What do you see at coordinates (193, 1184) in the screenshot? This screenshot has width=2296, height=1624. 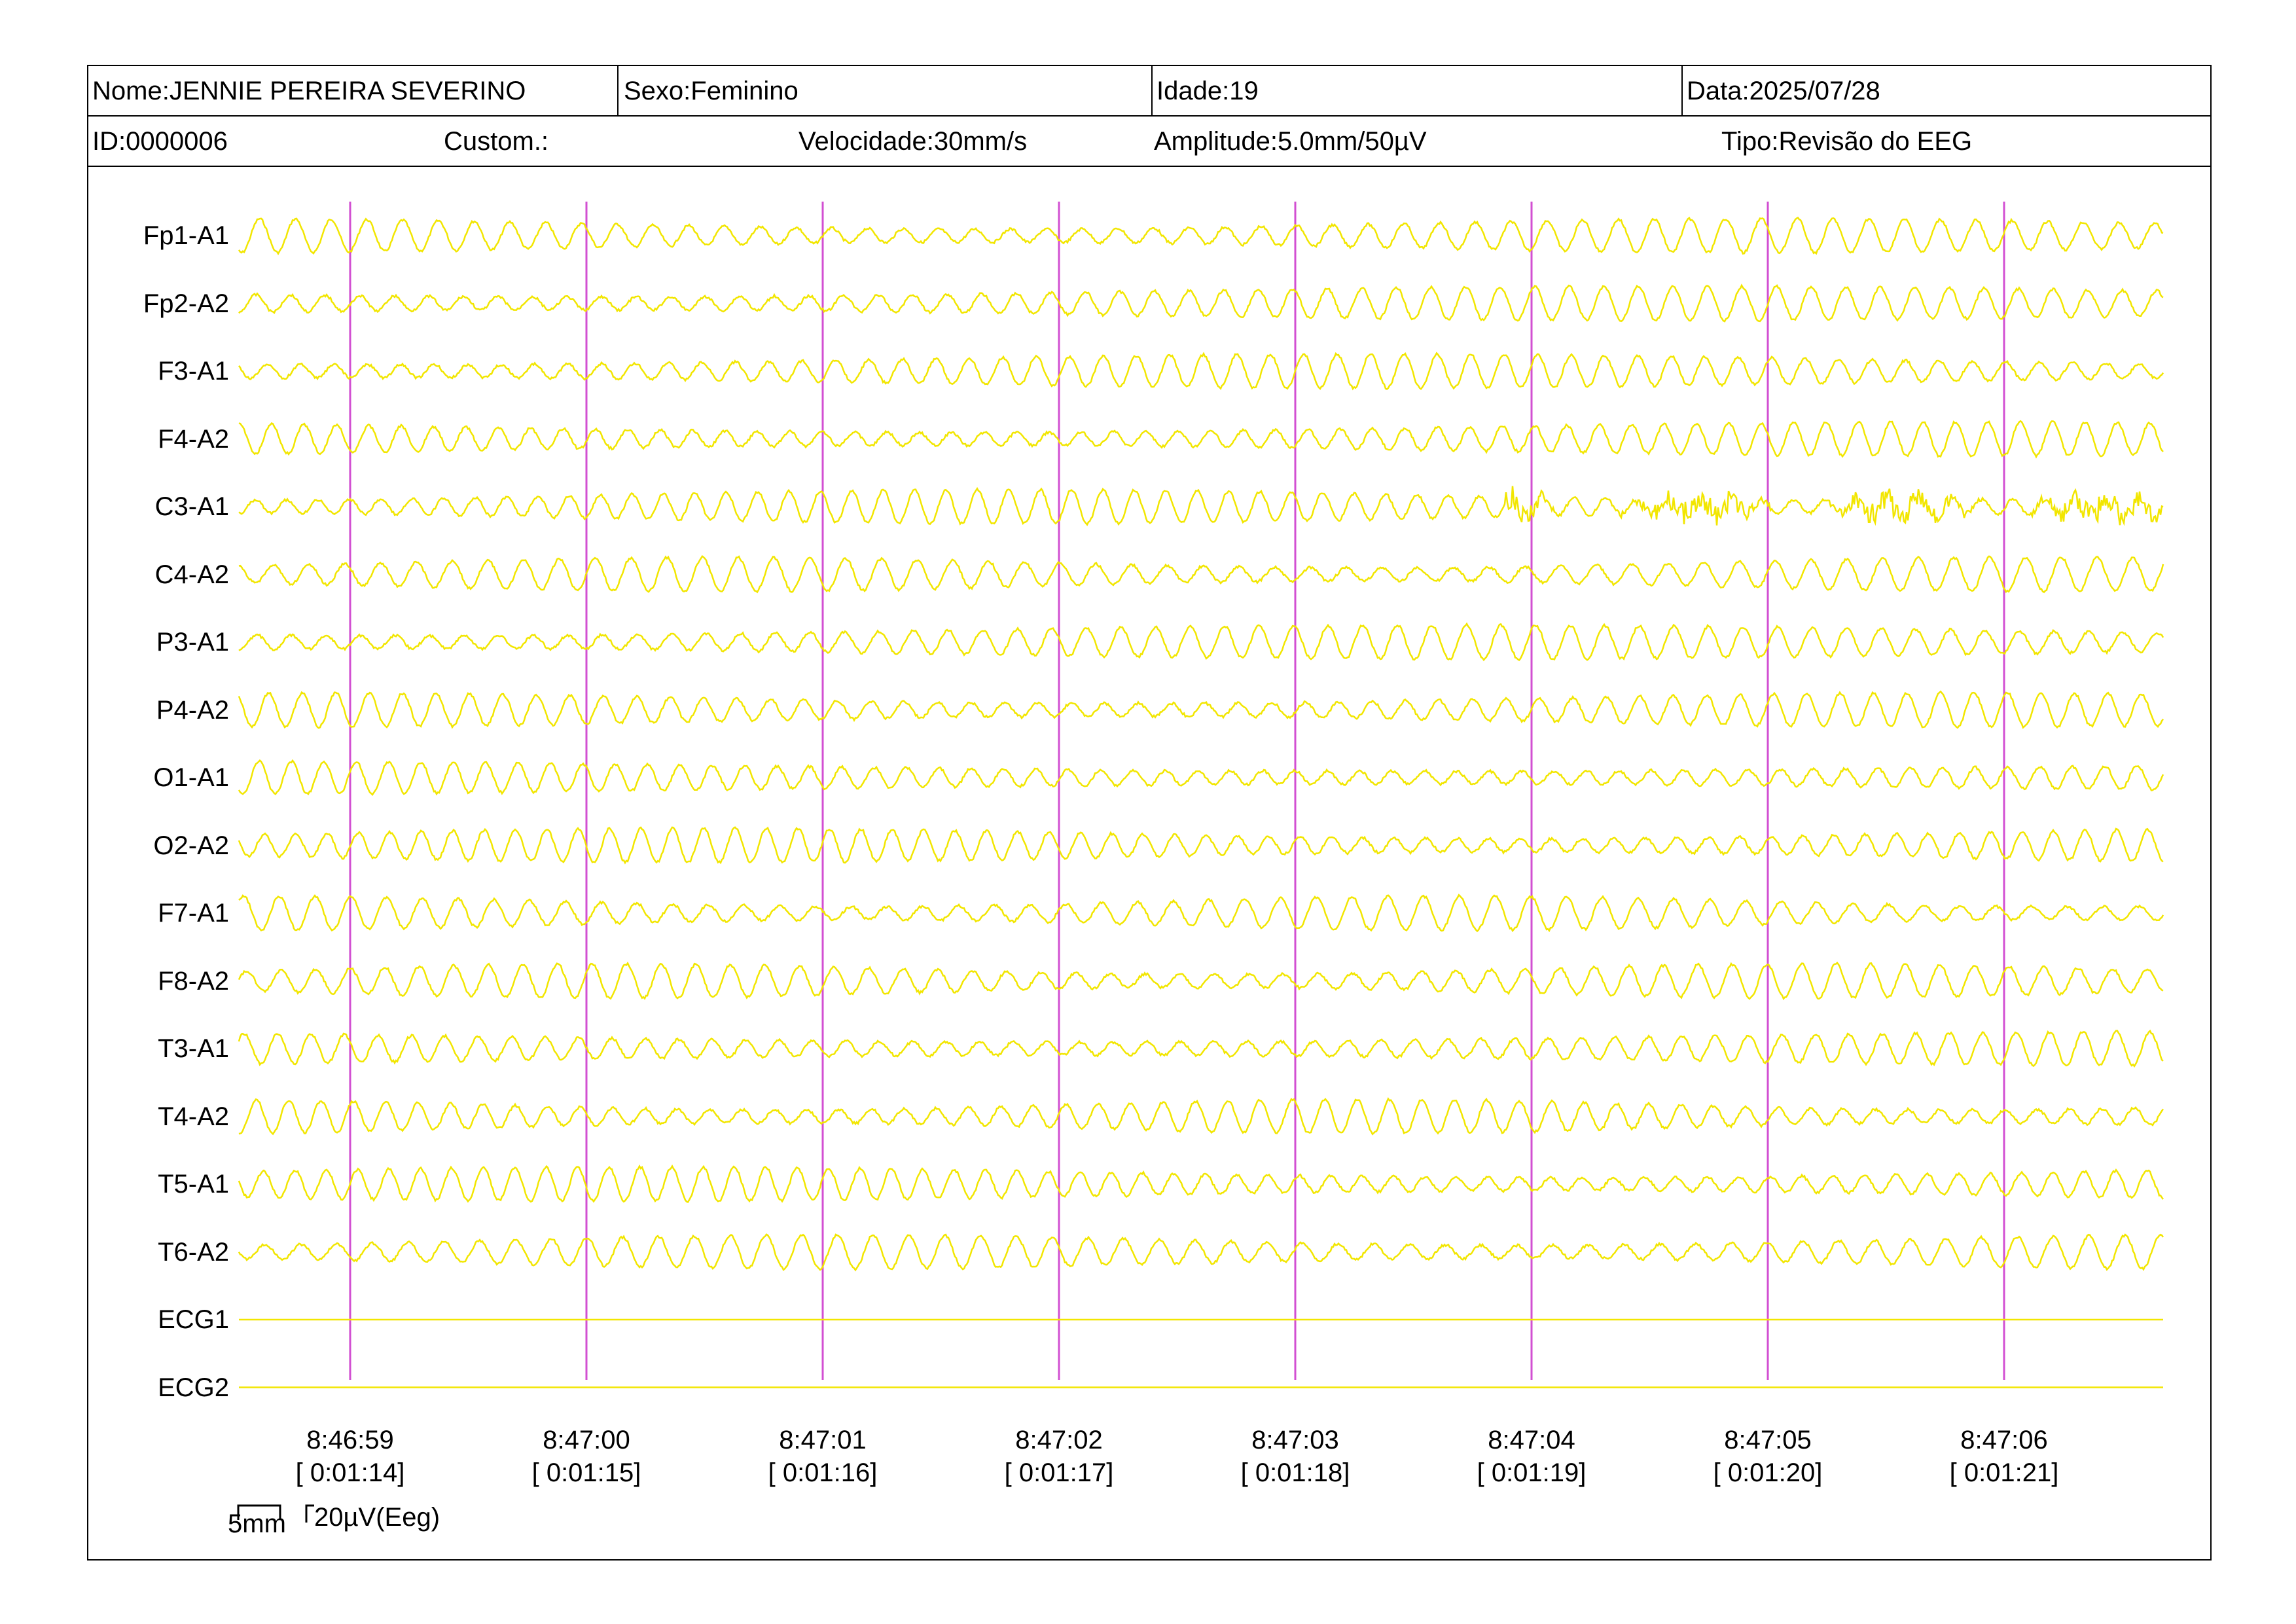 I see `channel-label: T5-A1` at bounding box center [193, 1184].